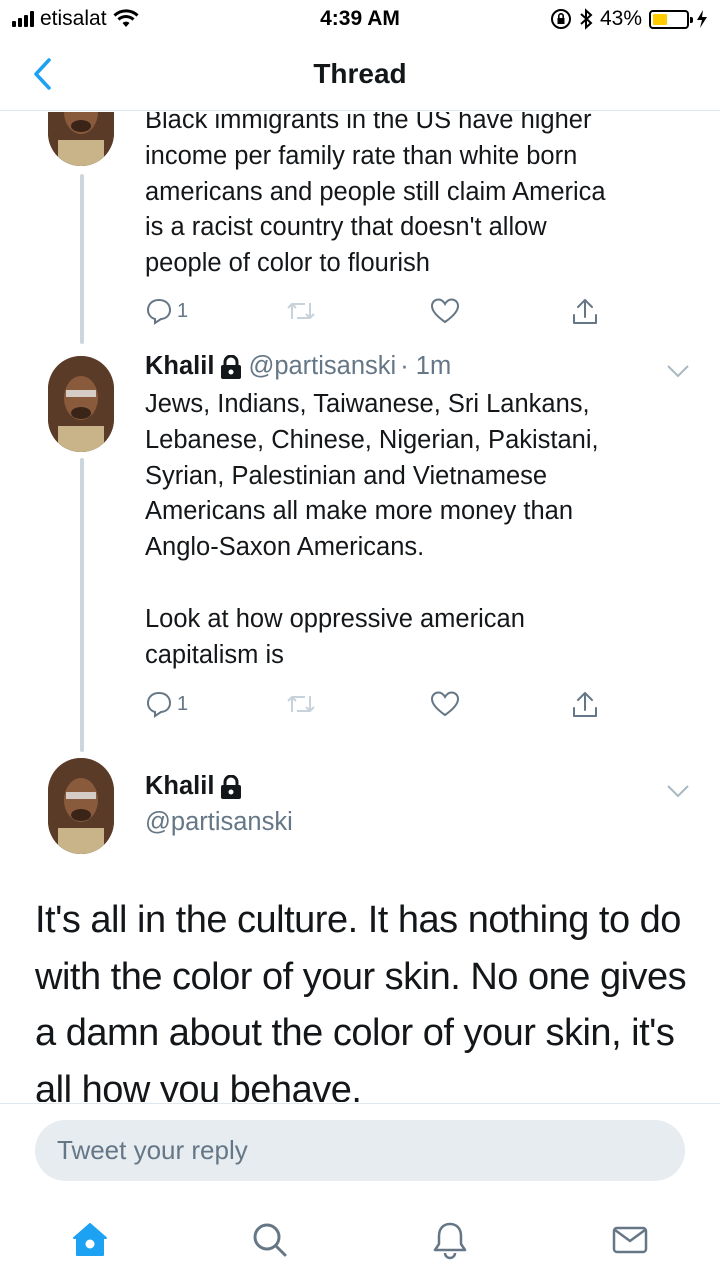 This screenshot has height=1280, width=720. I want to click on tab-messages, so click(630, 1240).